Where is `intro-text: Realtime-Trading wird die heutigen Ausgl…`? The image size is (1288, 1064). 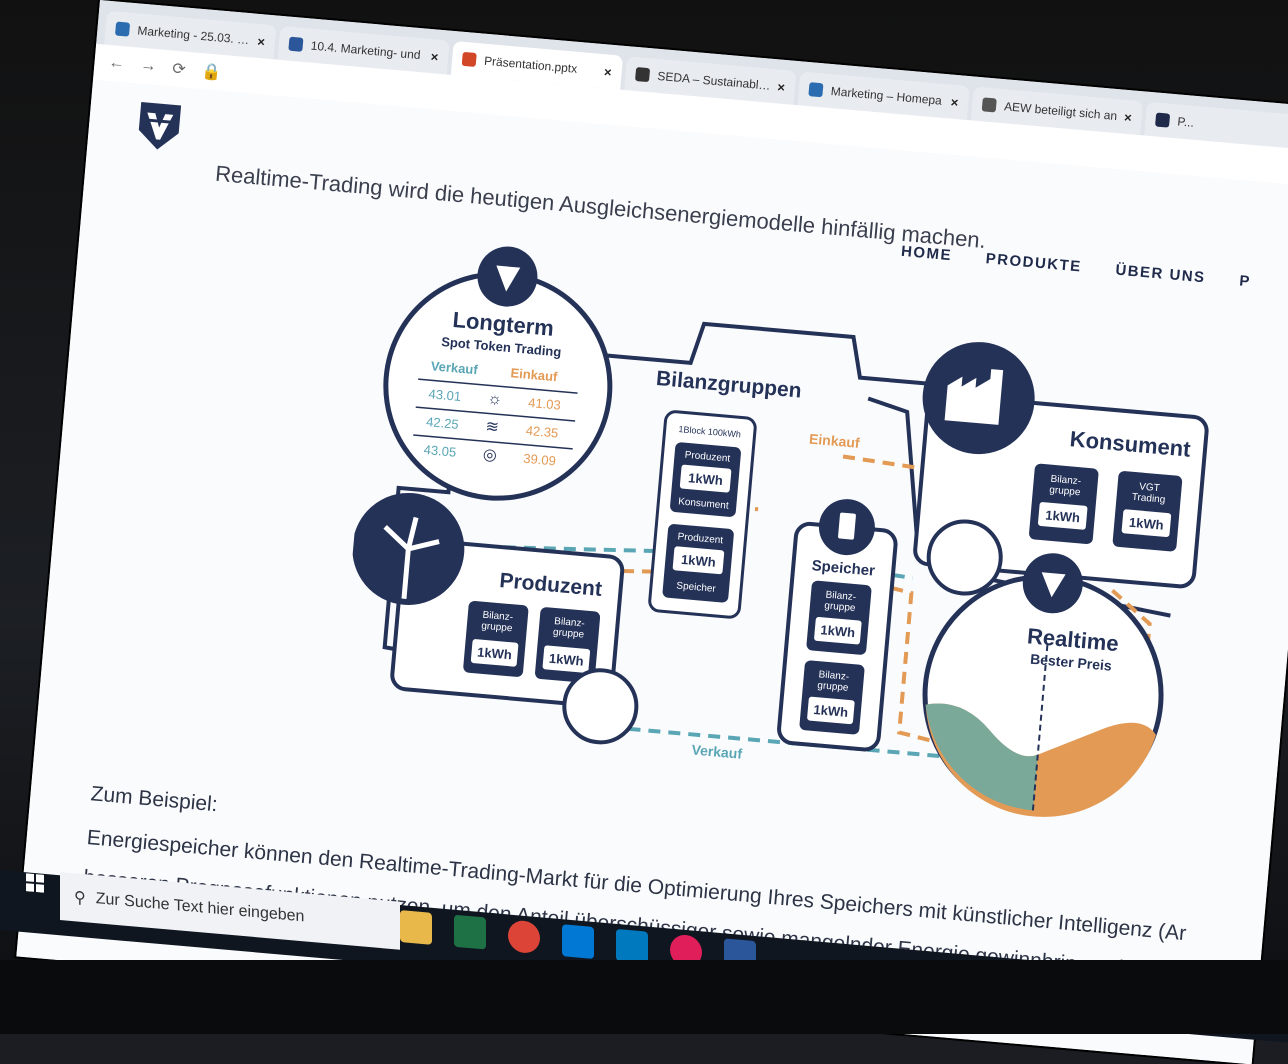 intro-text: Realtime-Trading wird die heutigen Ausgl… is located at coordinates (600, 207).